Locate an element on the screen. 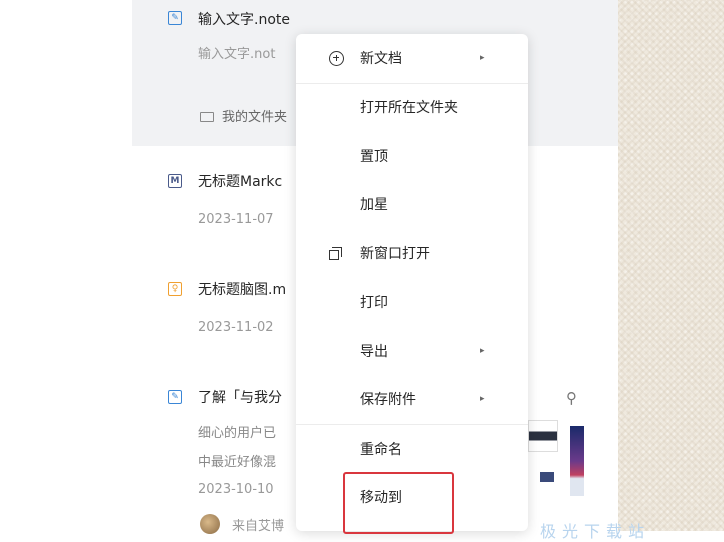  file-title: 无标题脑图.m is located at coordinates (242, 289).